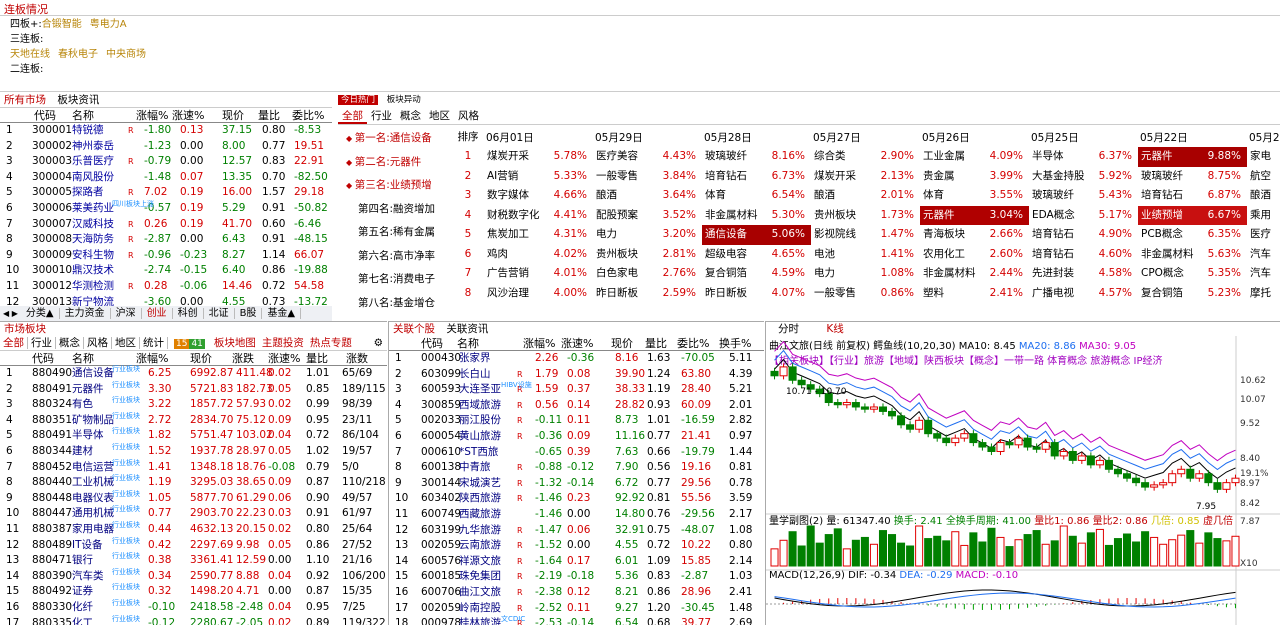 Image resolution: width=1280 pixels, height=625 pixels. I want to click on hot-date: 05月29日, so click(619, 137).